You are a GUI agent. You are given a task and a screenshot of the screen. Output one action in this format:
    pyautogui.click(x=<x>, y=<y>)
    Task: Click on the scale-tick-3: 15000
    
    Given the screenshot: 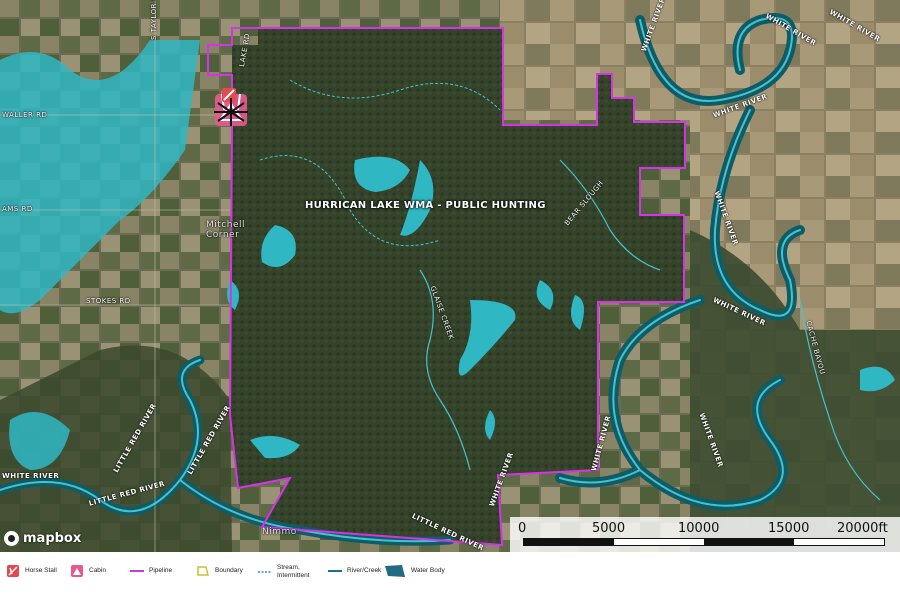 What is the action you would take?
    pyautogui.click(x=789, y=528)
    